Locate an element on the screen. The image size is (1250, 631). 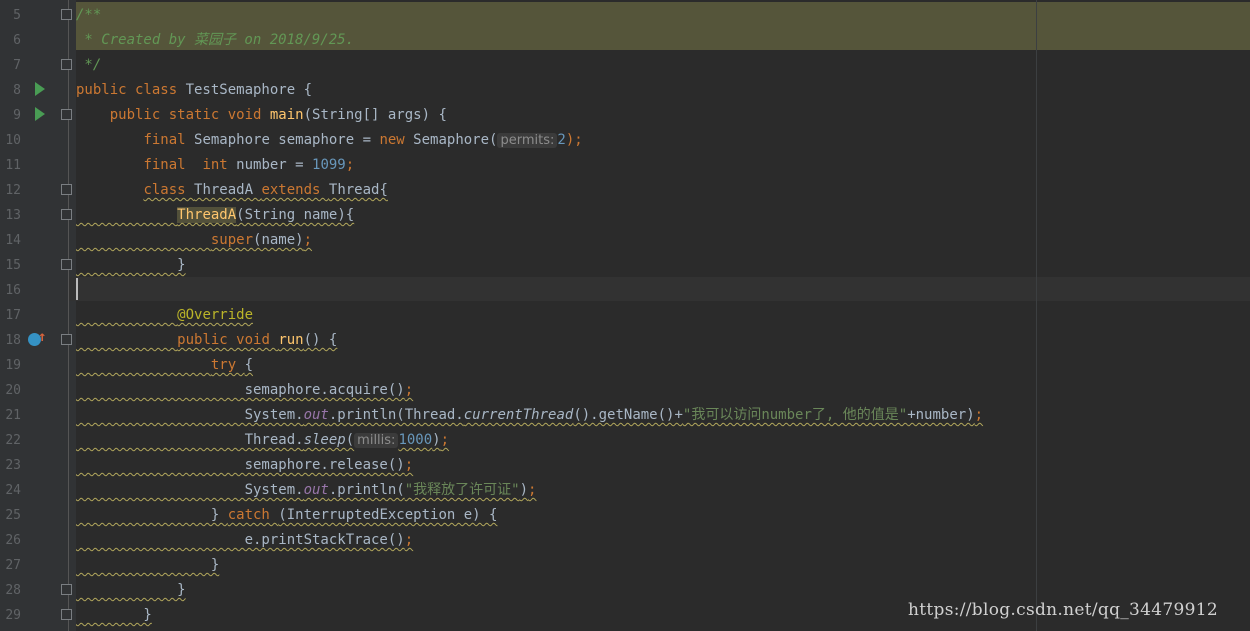
code-token: (String name){ is located at coordinates (295, 215).